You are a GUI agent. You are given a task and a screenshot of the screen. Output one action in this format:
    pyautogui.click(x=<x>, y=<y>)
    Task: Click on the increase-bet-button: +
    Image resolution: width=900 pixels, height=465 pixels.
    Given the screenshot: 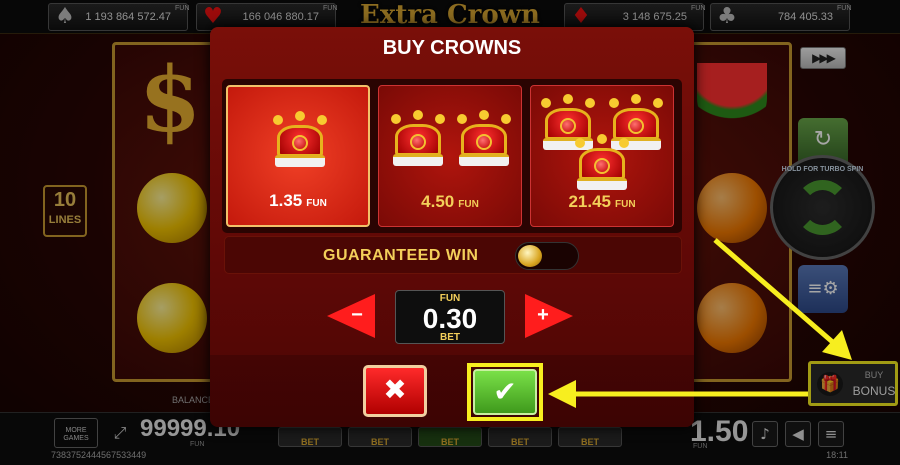 What is the action you would take?
    pyautogui.click(x=548, y=316)
    